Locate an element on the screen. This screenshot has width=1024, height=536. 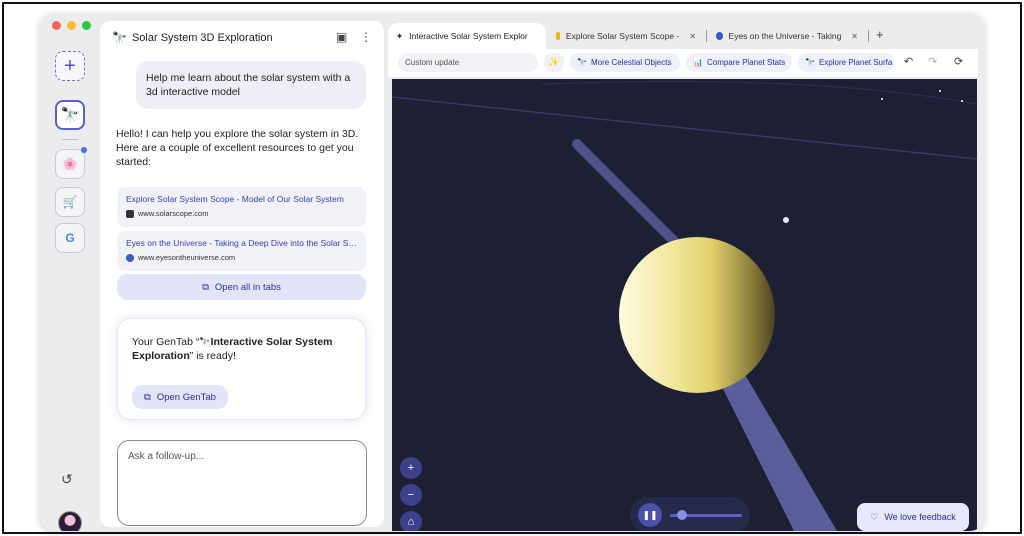
history-icon: ↺ is located at coordinates (67, 479).